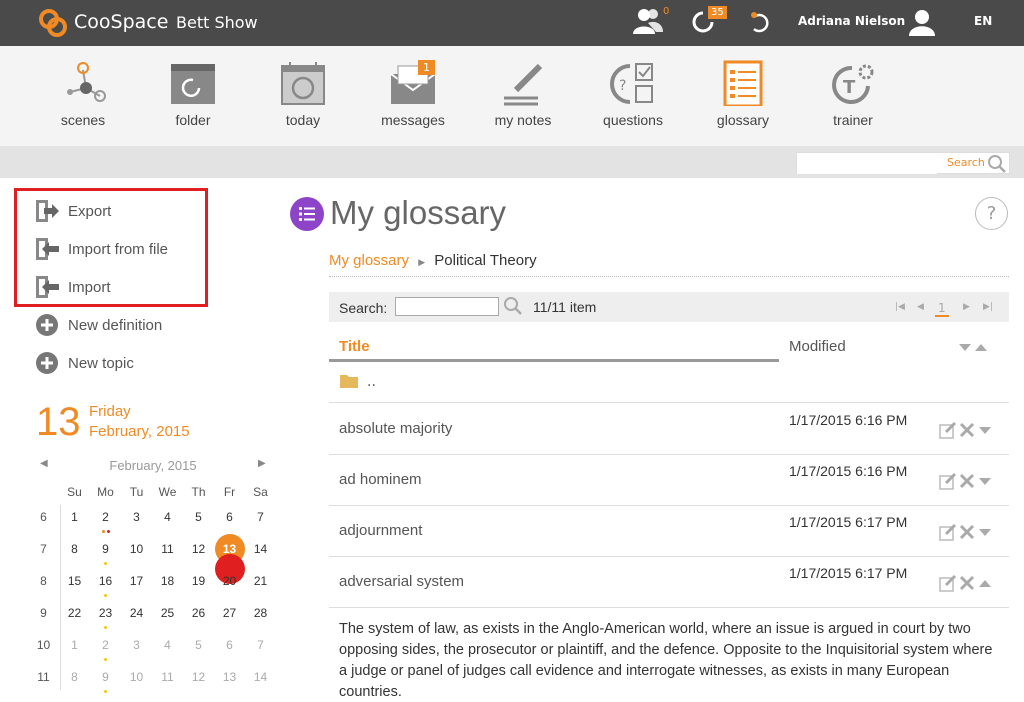 The width and height of the screenshot is (1024, 702). What do you see at coordinates (229, 619) in the screenshot?
I see `calendar-day: 27` at bounding box center [229, 619].